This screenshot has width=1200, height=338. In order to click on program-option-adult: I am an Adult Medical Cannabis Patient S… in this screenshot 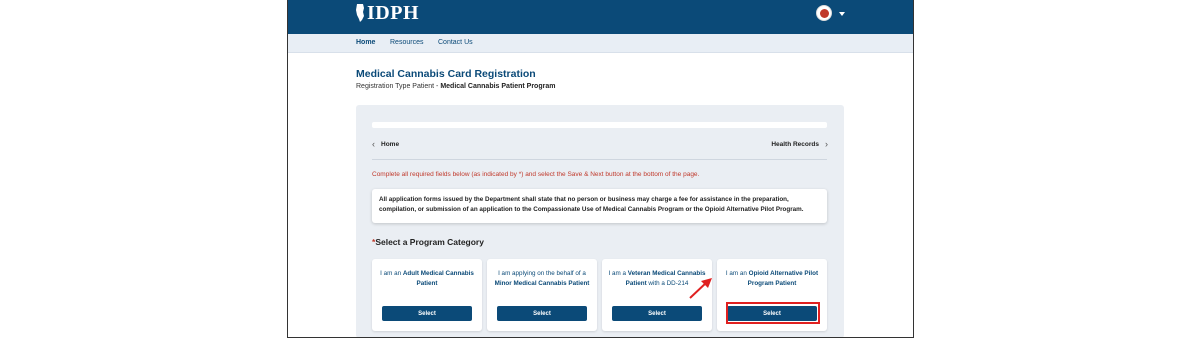, I will do `click(427, 295)`.